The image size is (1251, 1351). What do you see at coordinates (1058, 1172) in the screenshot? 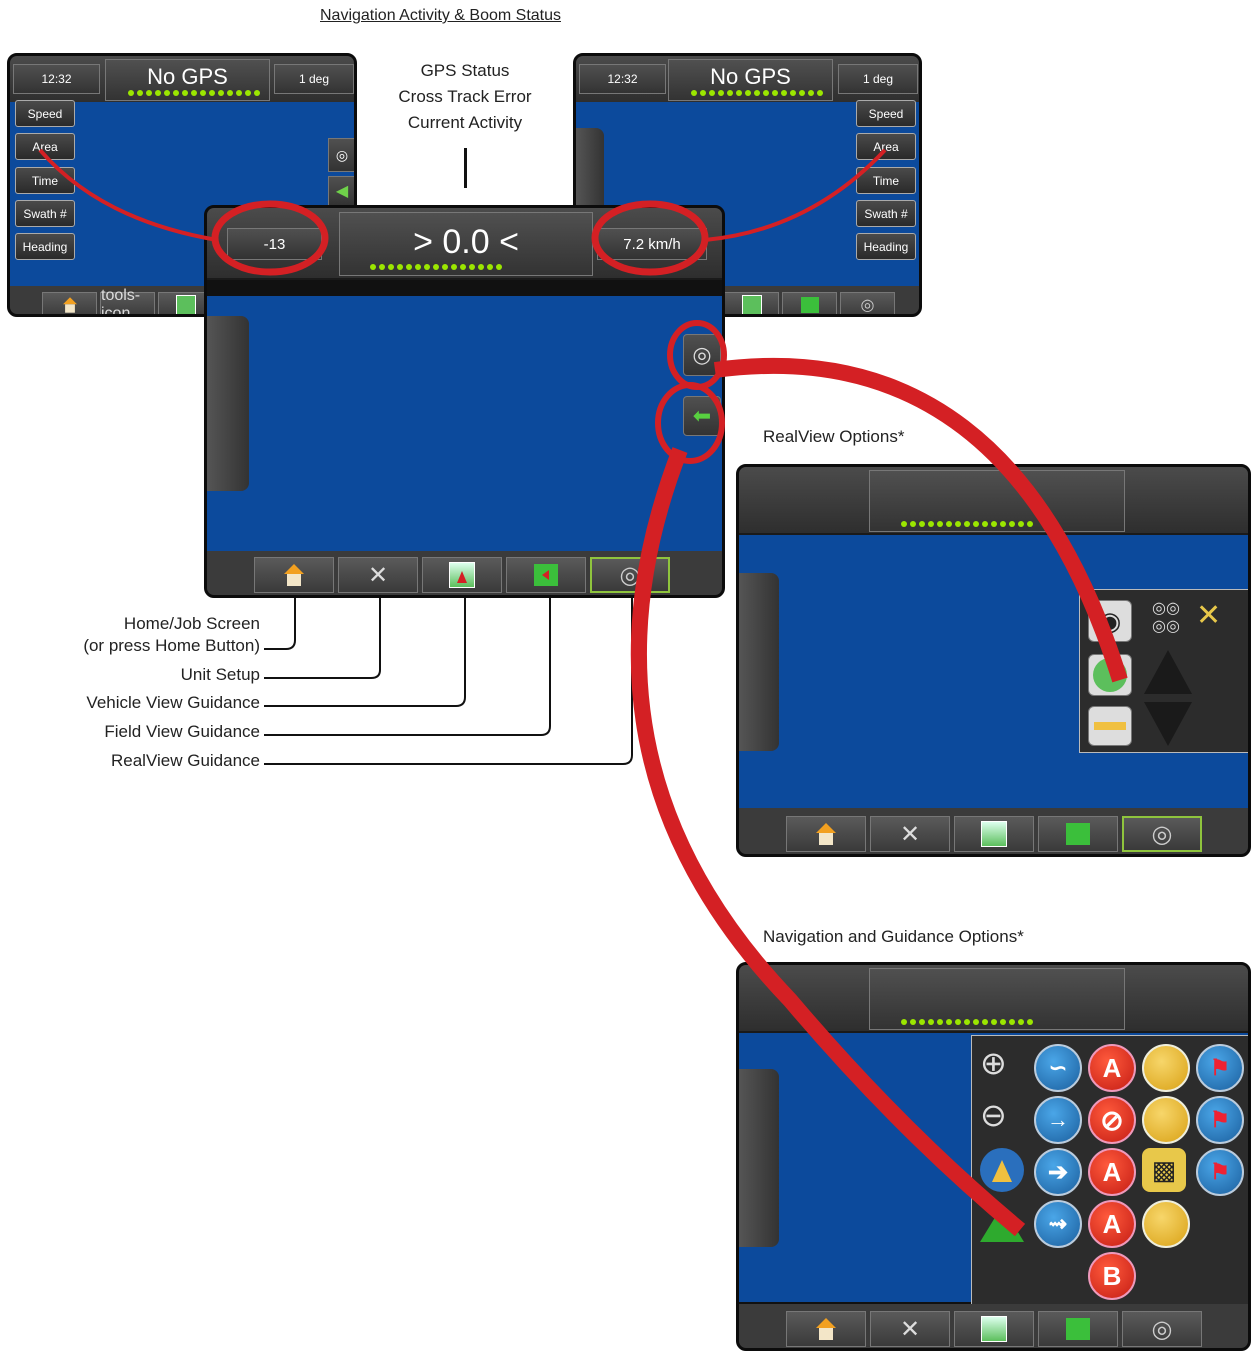
I see `next-icon: ➔` at bounding box center [1058, 1172].